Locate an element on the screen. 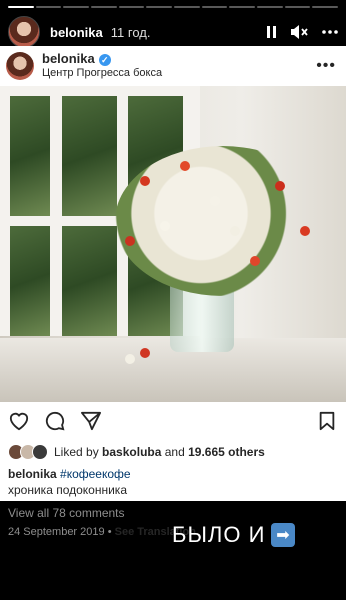  post-caption: belonika #кофеекофе хроника подоконника is located at coordinates (173, 482).